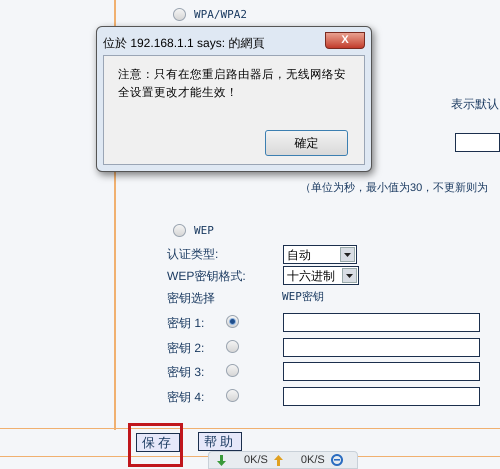 The width and height of the screenshot is (500, 469). I want to click on hint-text: 表示默认, so click(475, 104).